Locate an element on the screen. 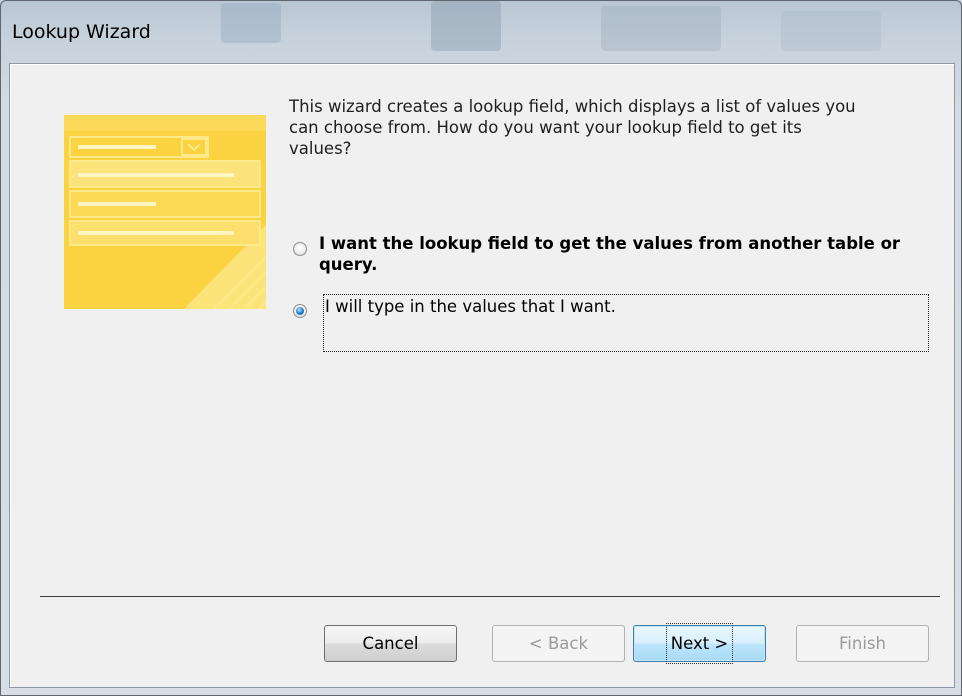  lookup-wizard-illustration is located at coordinates (165, 212).